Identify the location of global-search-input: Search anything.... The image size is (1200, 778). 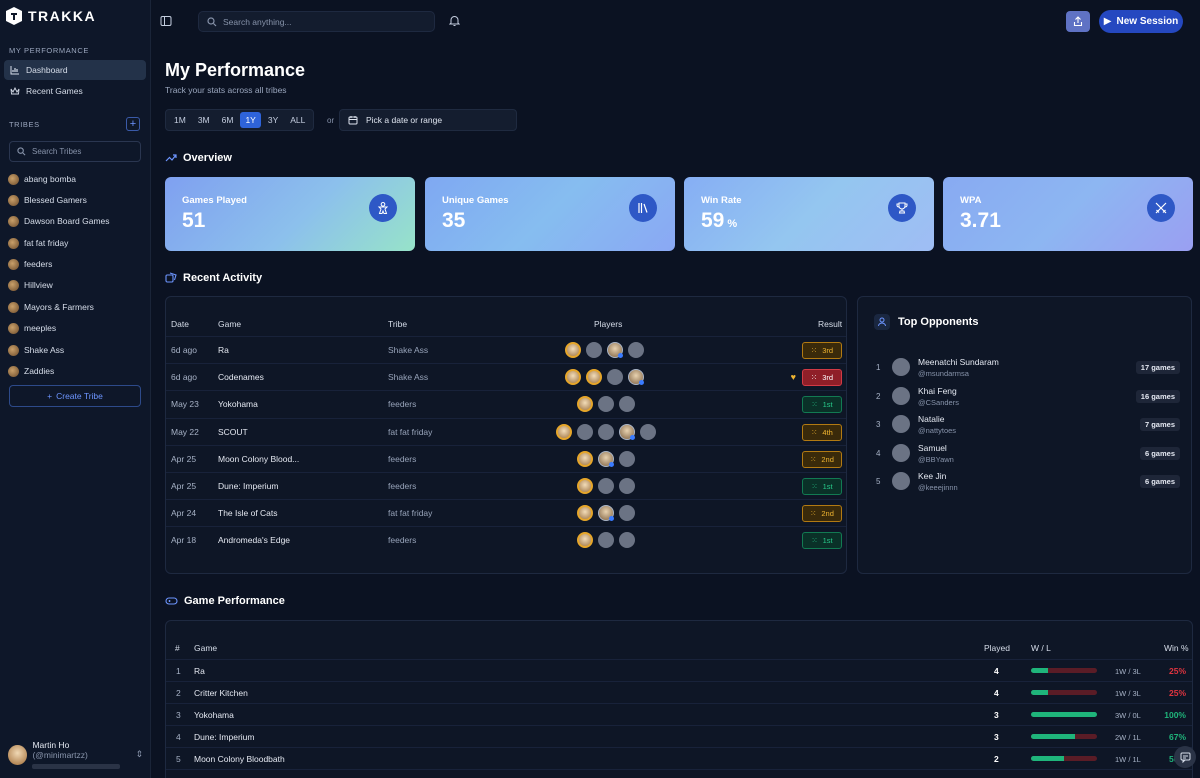
(316, 21).